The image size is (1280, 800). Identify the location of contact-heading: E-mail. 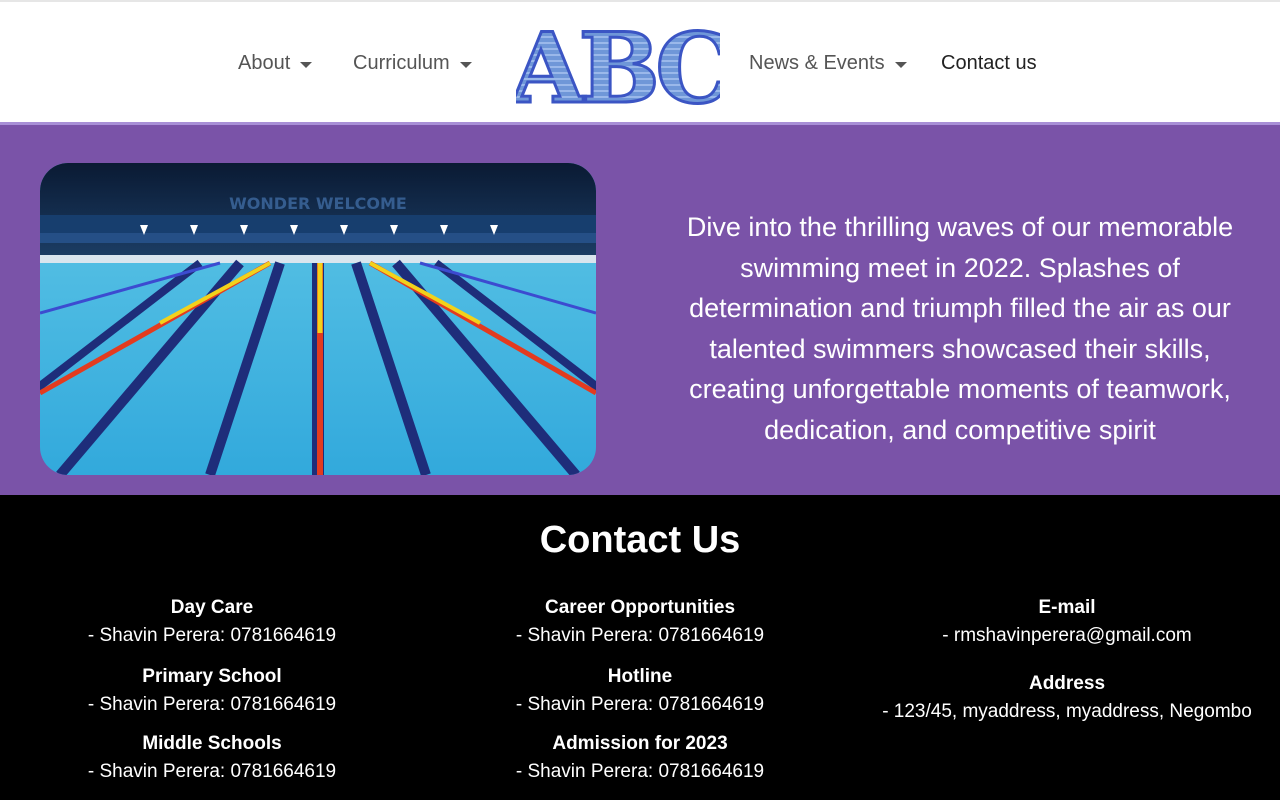
(1067, 607).